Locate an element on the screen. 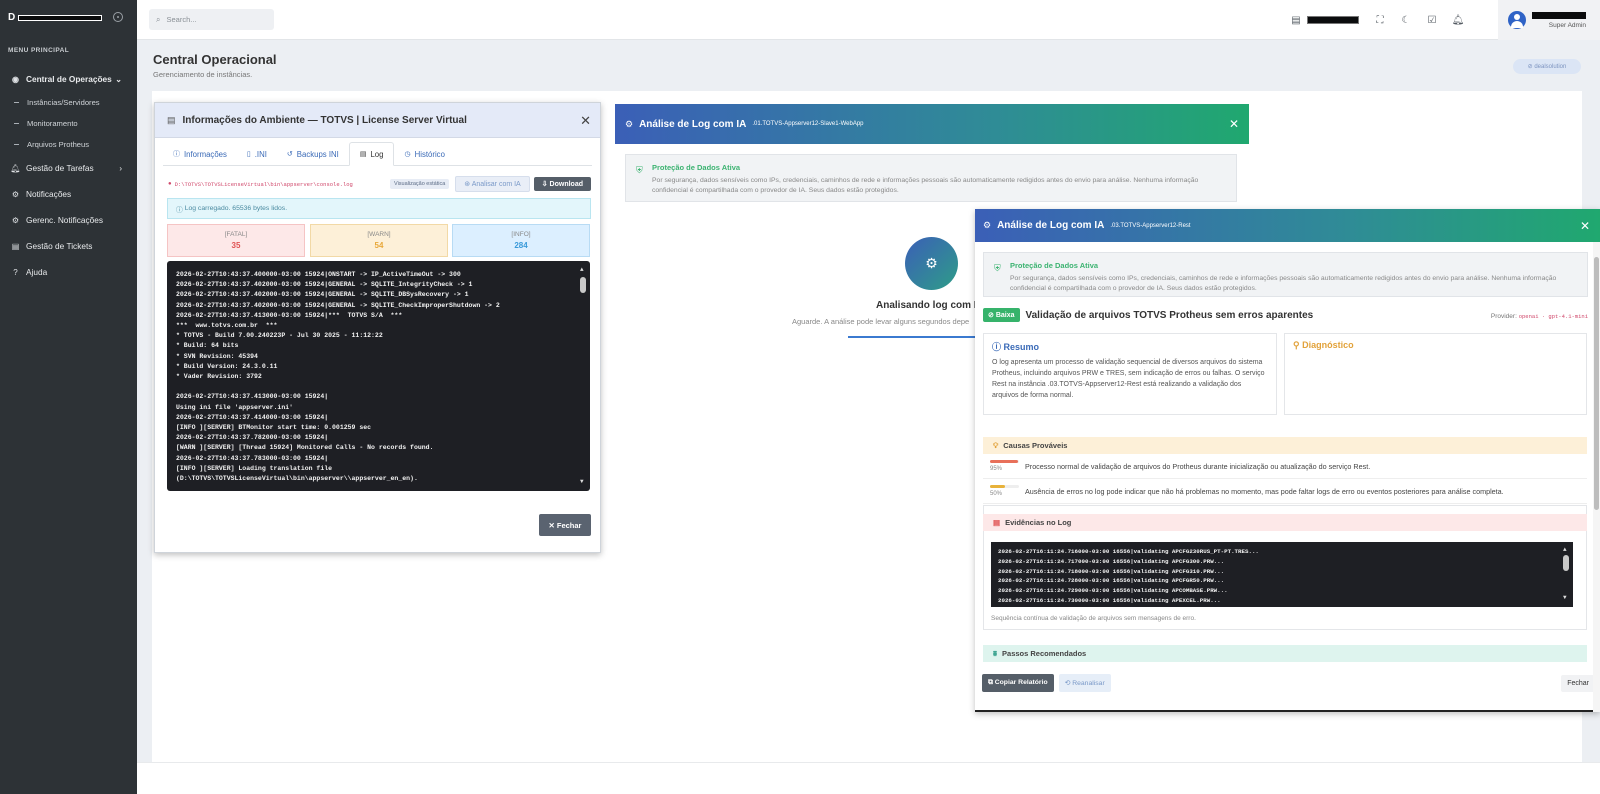 Image resolution: width=1600 pixels, height=794 pixels. provider-model: openai · gpt-4.1-mini is located at coordinates (1553, 316).